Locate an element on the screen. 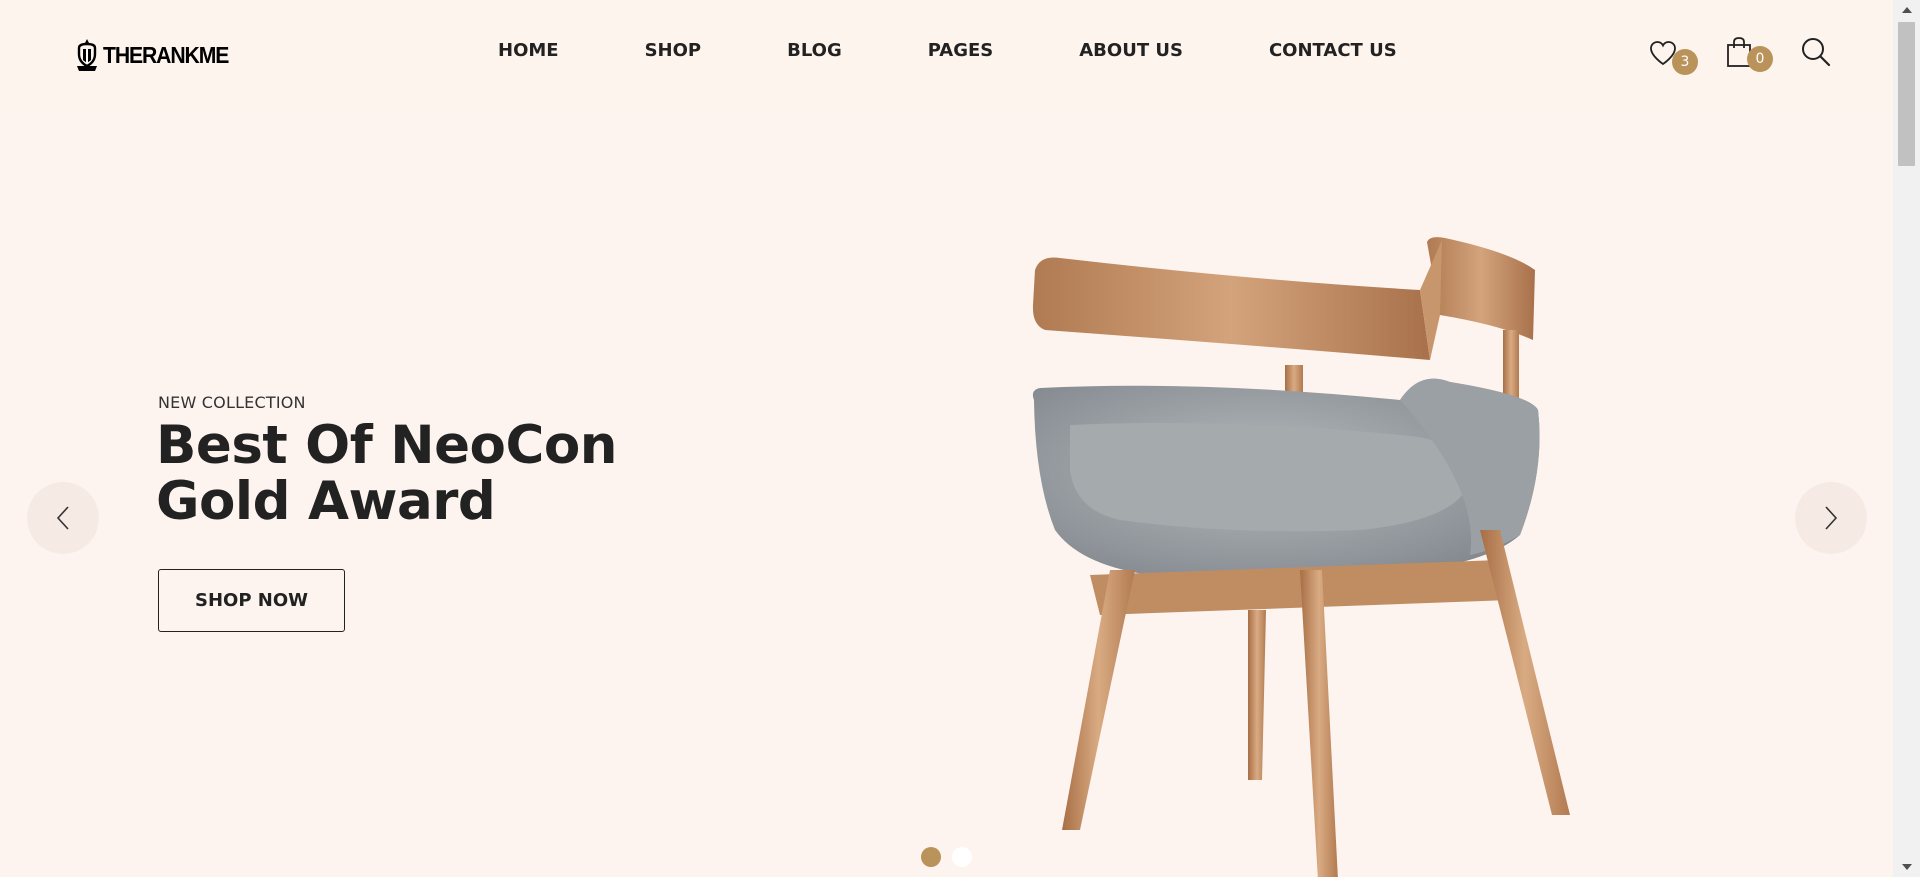  triangle-down-icon is located at coordinates (1906, 867).